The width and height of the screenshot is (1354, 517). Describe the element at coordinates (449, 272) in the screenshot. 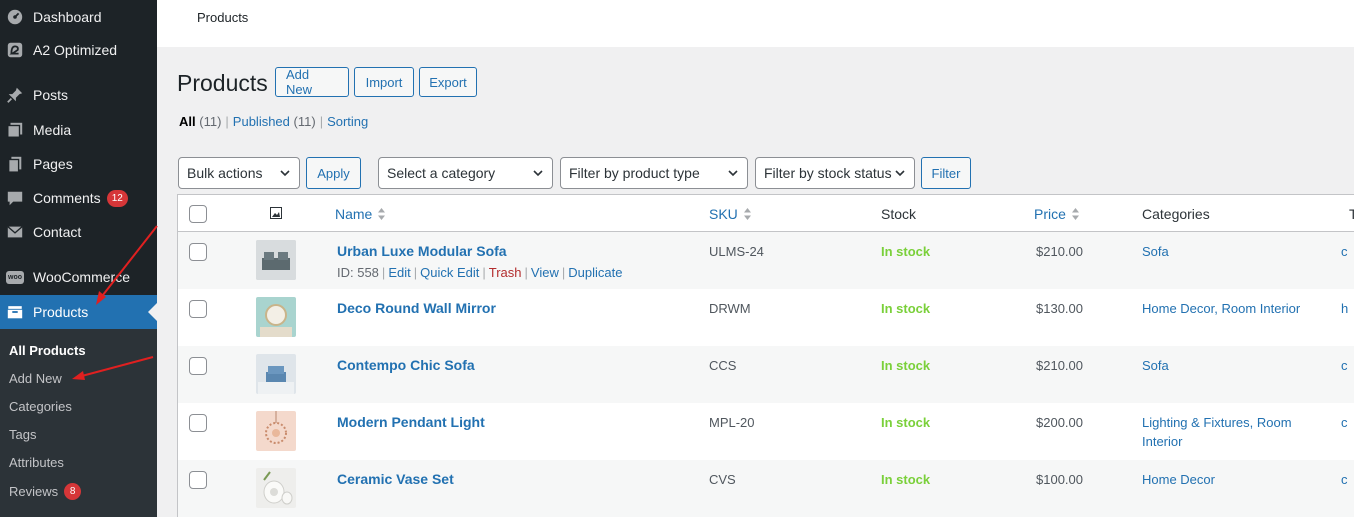

I see `quick-edit-link: Quick Edit` at that location.